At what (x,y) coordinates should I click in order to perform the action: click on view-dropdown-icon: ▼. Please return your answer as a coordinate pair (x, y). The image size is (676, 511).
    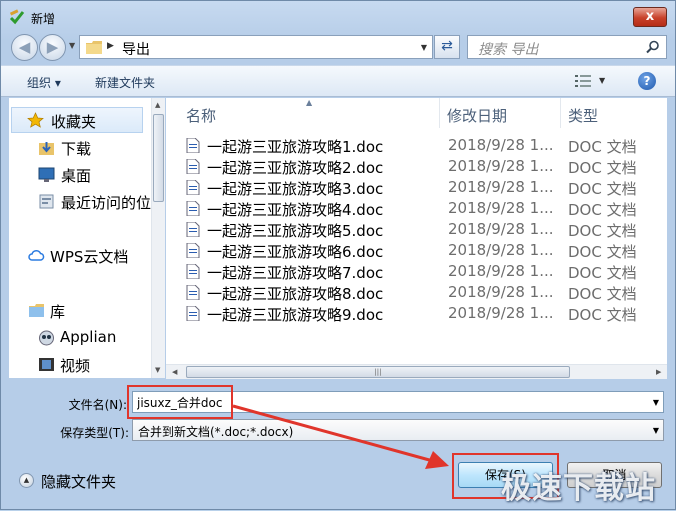
    Looking at the image, I should click on (602, 80).